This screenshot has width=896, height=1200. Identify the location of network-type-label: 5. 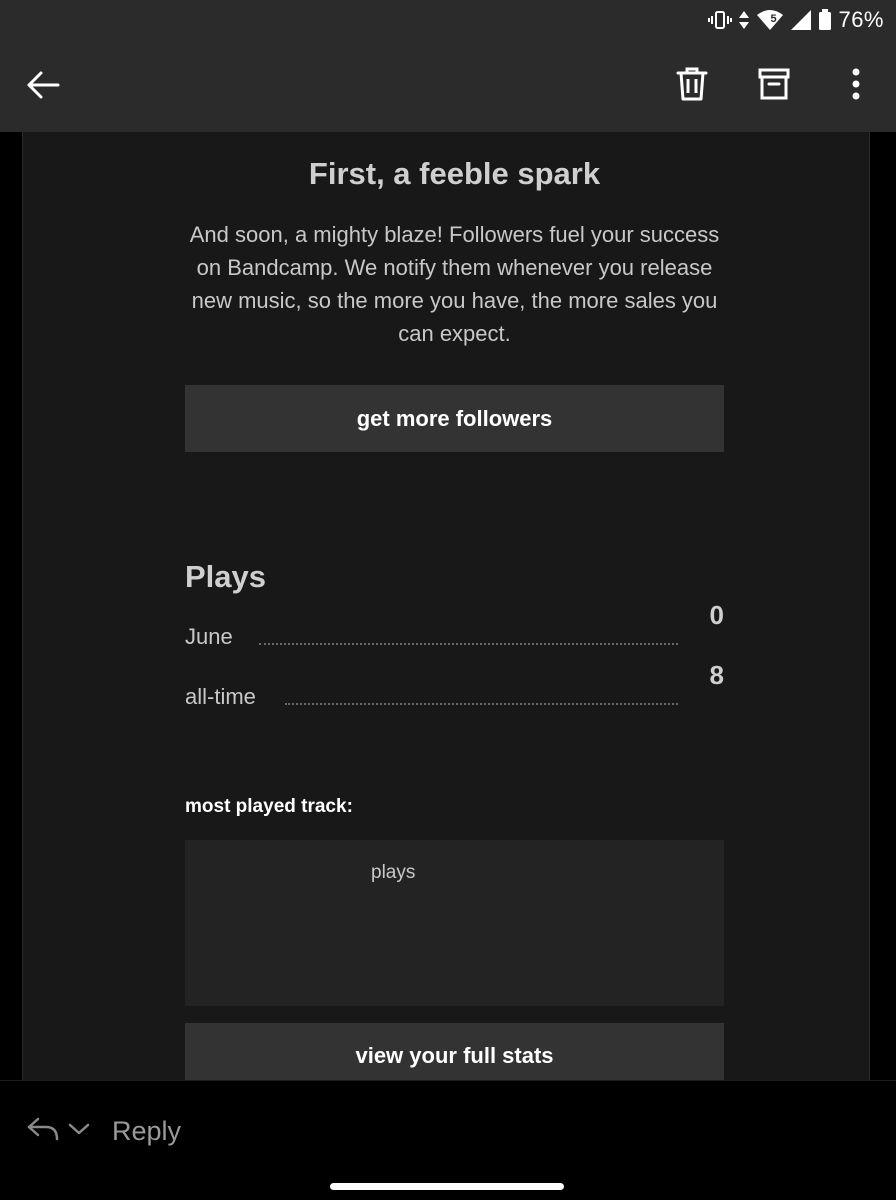
(773, 19).